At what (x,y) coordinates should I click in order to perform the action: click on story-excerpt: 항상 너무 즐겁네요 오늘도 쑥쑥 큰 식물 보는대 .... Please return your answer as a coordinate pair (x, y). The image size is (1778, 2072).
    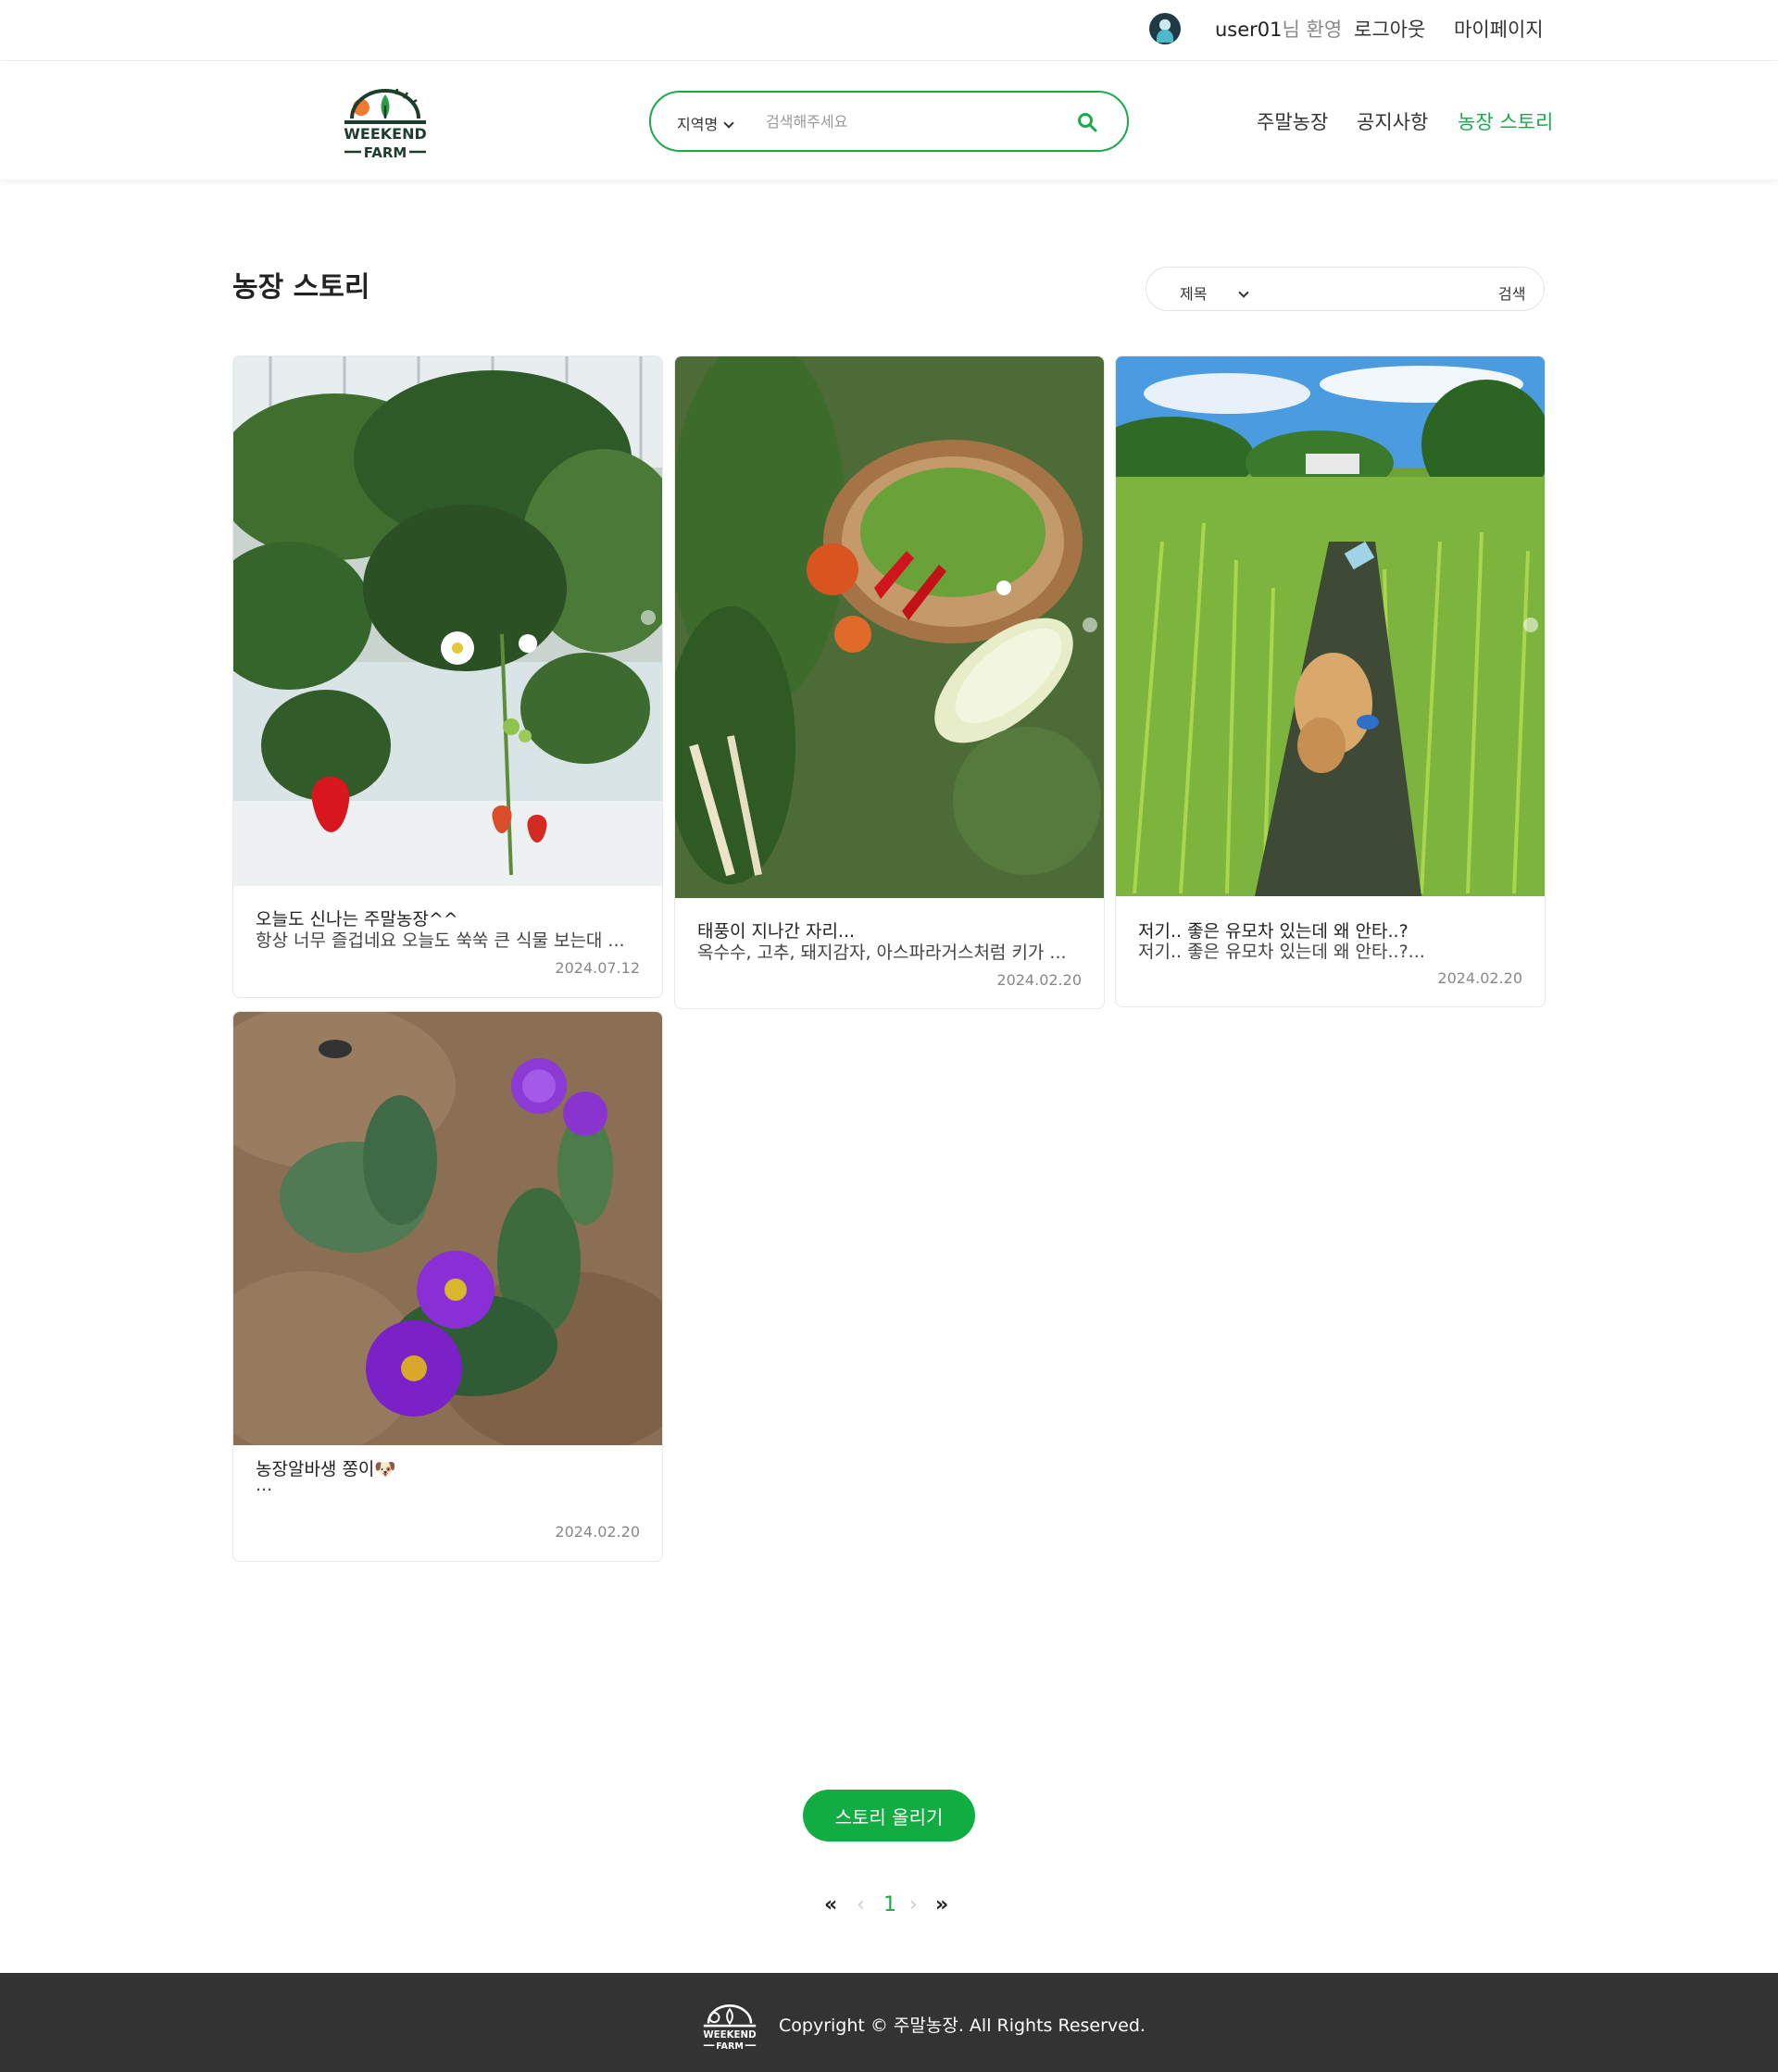
    Looking at the image, I should click on (440, 940).